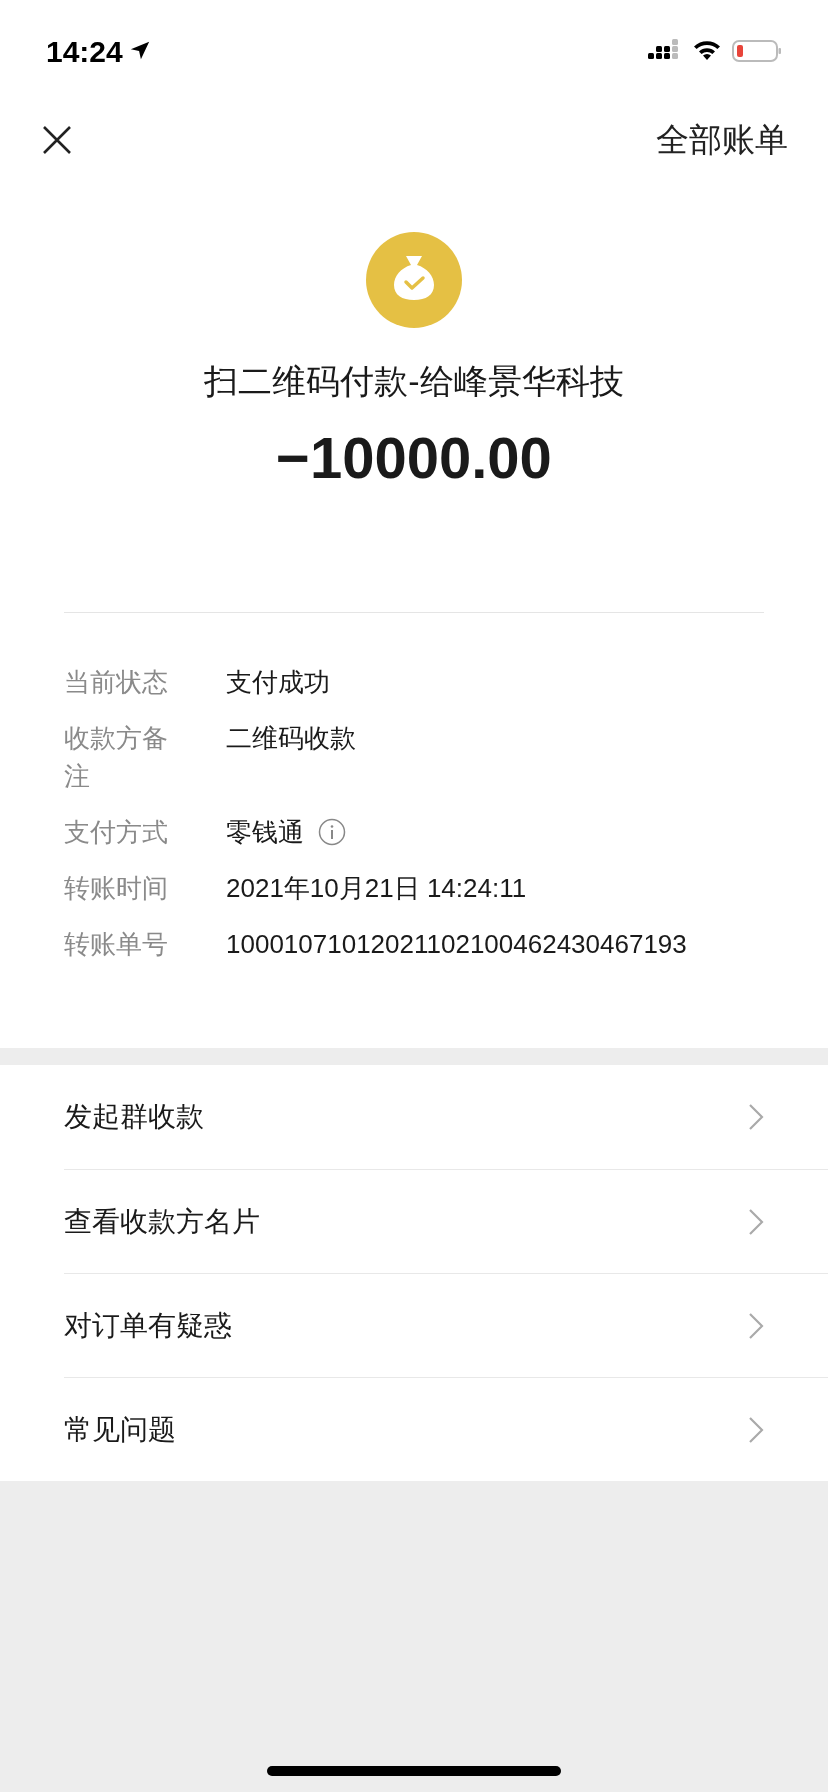  I want to click on payment-amount: −10000.00, so click(414, 458).